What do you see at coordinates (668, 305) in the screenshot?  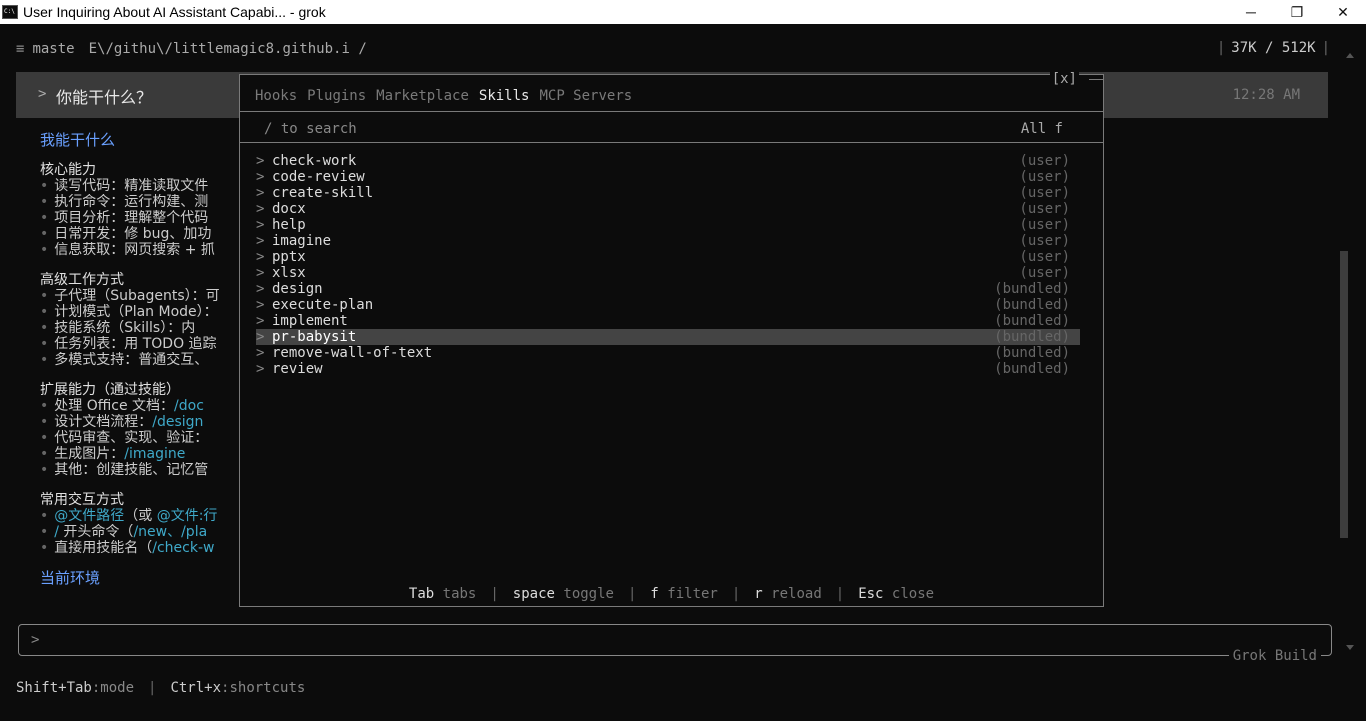 I see `skill-row: > execute-plan (bundled)` at bounding box center [668, 305].